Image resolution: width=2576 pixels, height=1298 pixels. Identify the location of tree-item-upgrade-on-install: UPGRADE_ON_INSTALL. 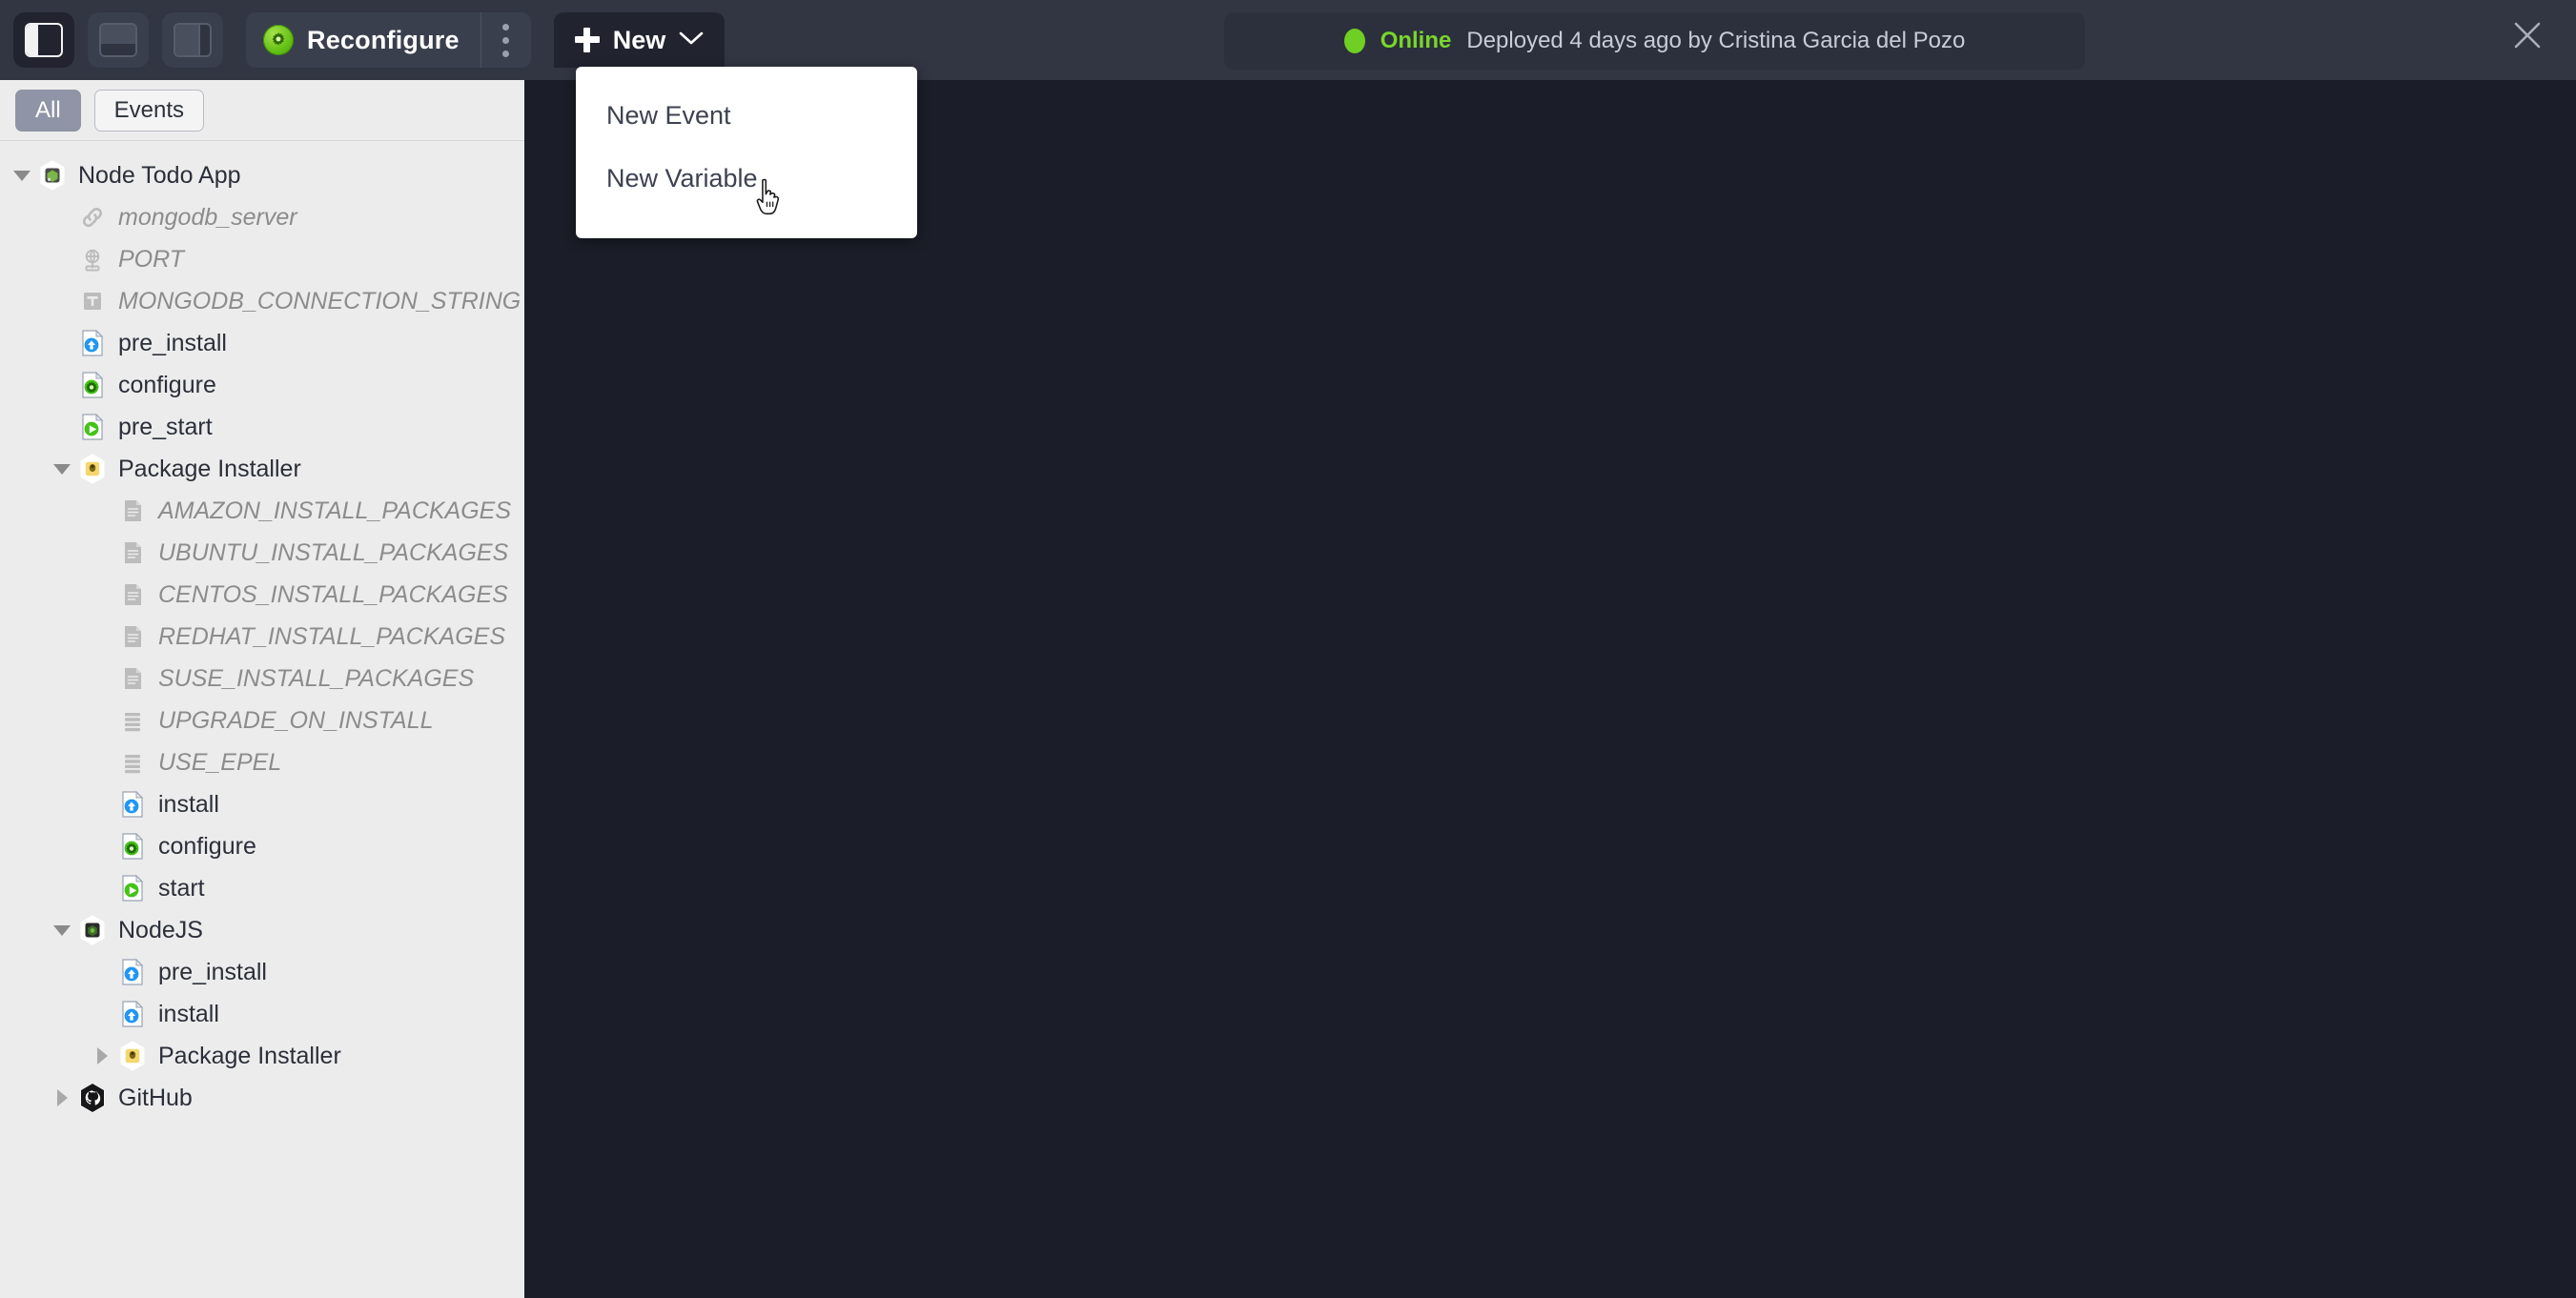
(262, 720).